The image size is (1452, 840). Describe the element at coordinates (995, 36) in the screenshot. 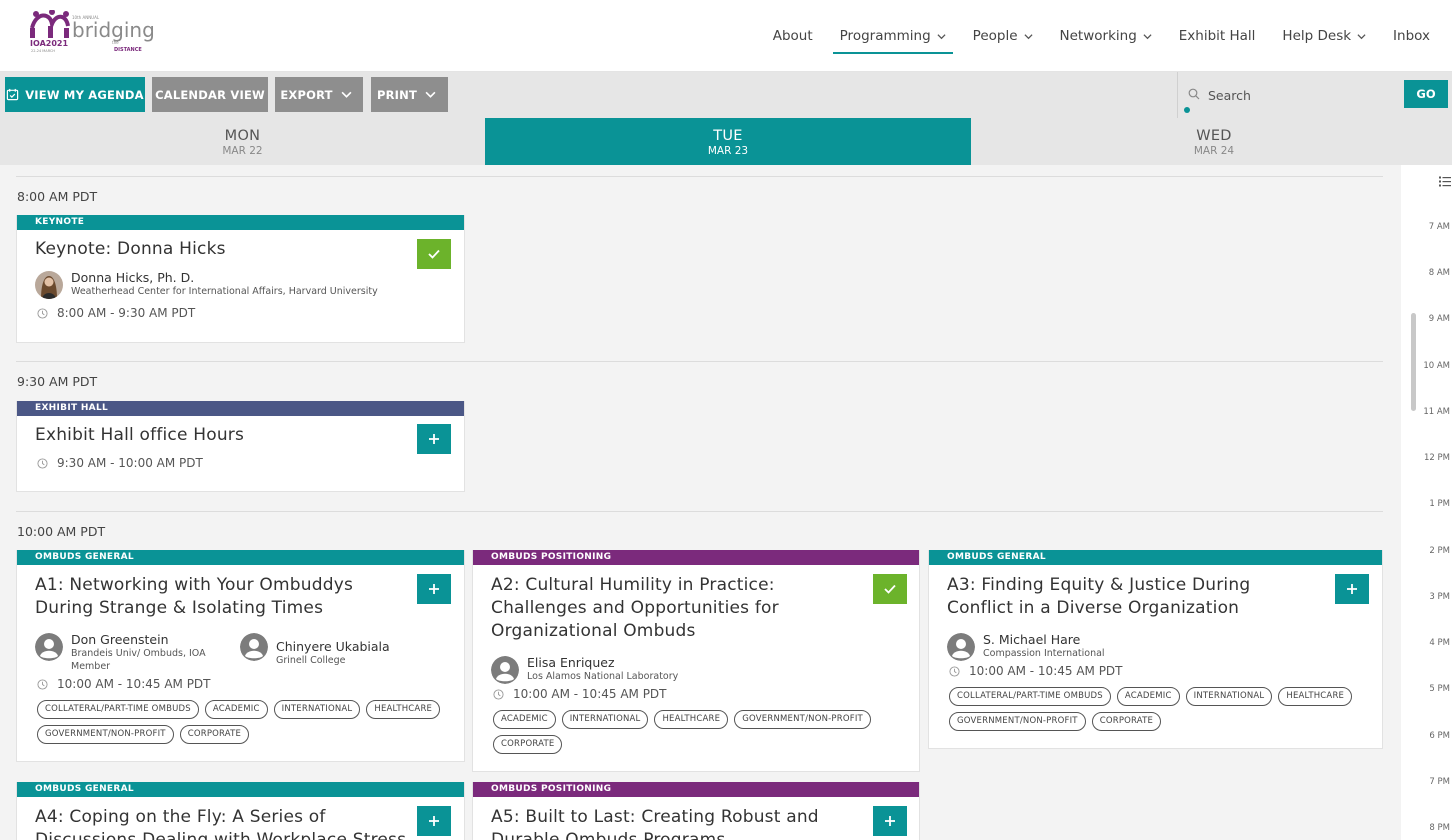

I see `nav-people-label: People` at that location.